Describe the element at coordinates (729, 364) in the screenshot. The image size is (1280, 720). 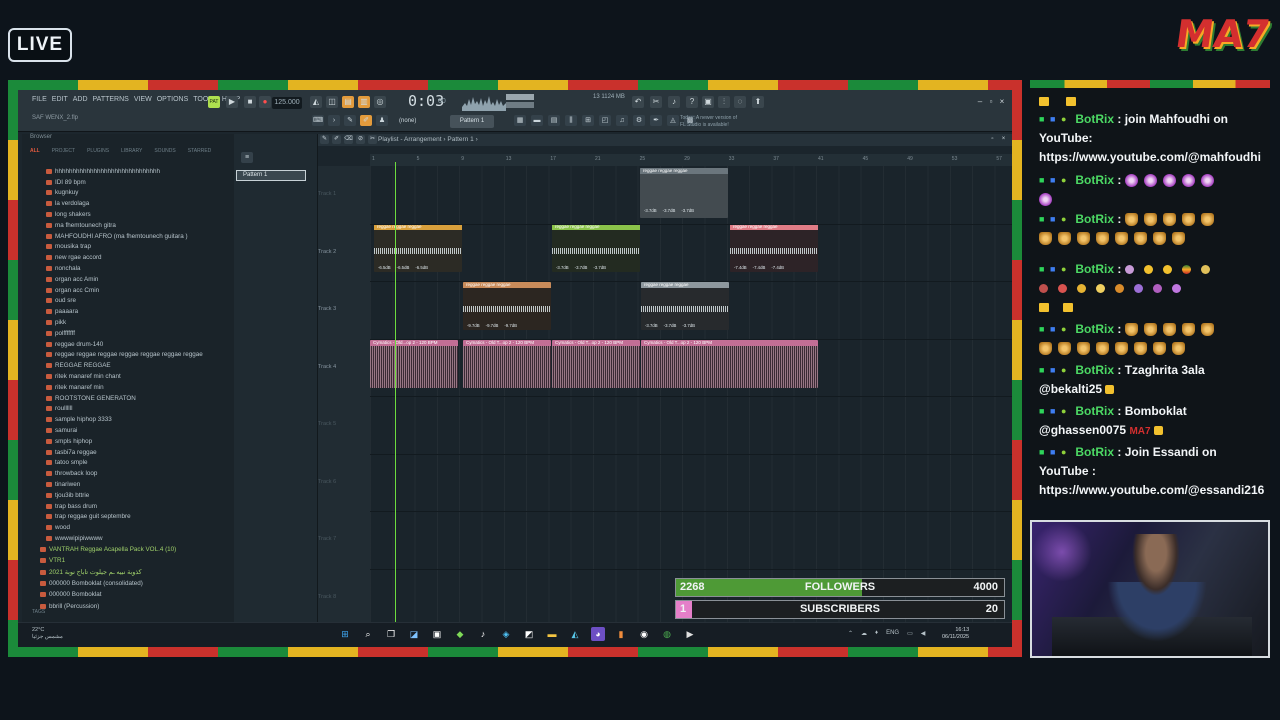
I see `clip-track4-d: Cymatics - Old T...op 2 - 120 BPM` at that location.